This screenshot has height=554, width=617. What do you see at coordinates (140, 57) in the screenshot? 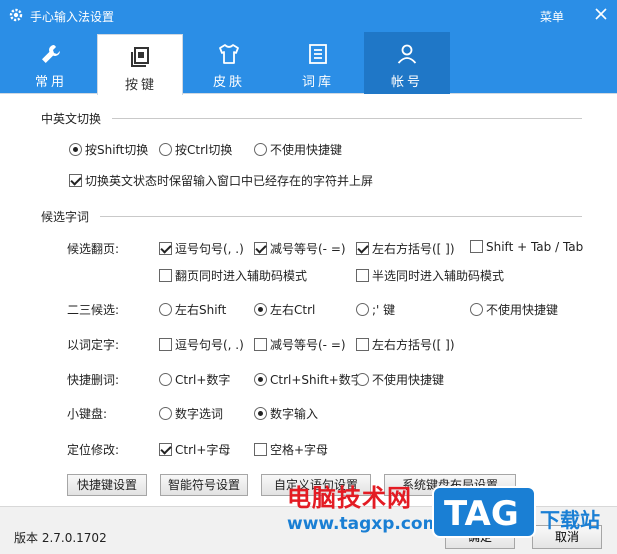
I see `keyboard-key-icon` at bounding box center [140, 57].